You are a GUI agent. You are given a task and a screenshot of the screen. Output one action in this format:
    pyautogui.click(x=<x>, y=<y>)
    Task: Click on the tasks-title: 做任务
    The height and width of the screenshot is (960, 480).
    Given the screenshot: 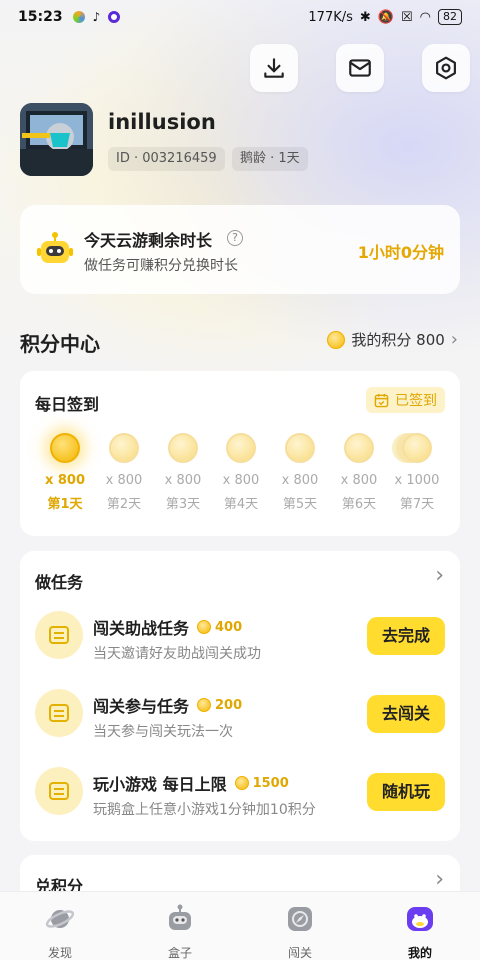 What is the action you would take?
    pyautogui.click(x=59, y=582)
    